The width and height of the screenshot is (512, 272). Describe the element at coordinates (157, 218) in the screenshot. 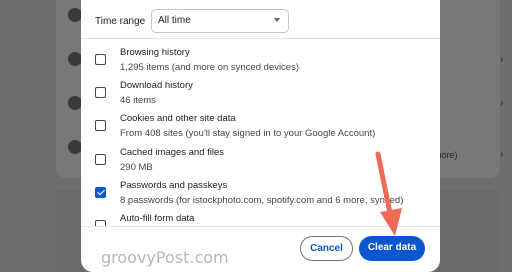

I see `option-title: Auto-fill form data` at that location.